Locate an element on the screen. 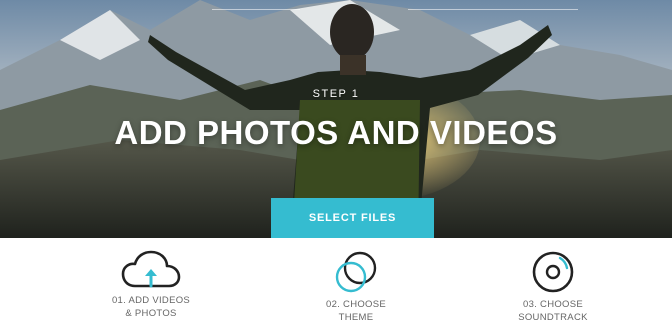  step-3-caption: 03. CHOOSE SOUNDTRACK is located at coordinates (553, 311).